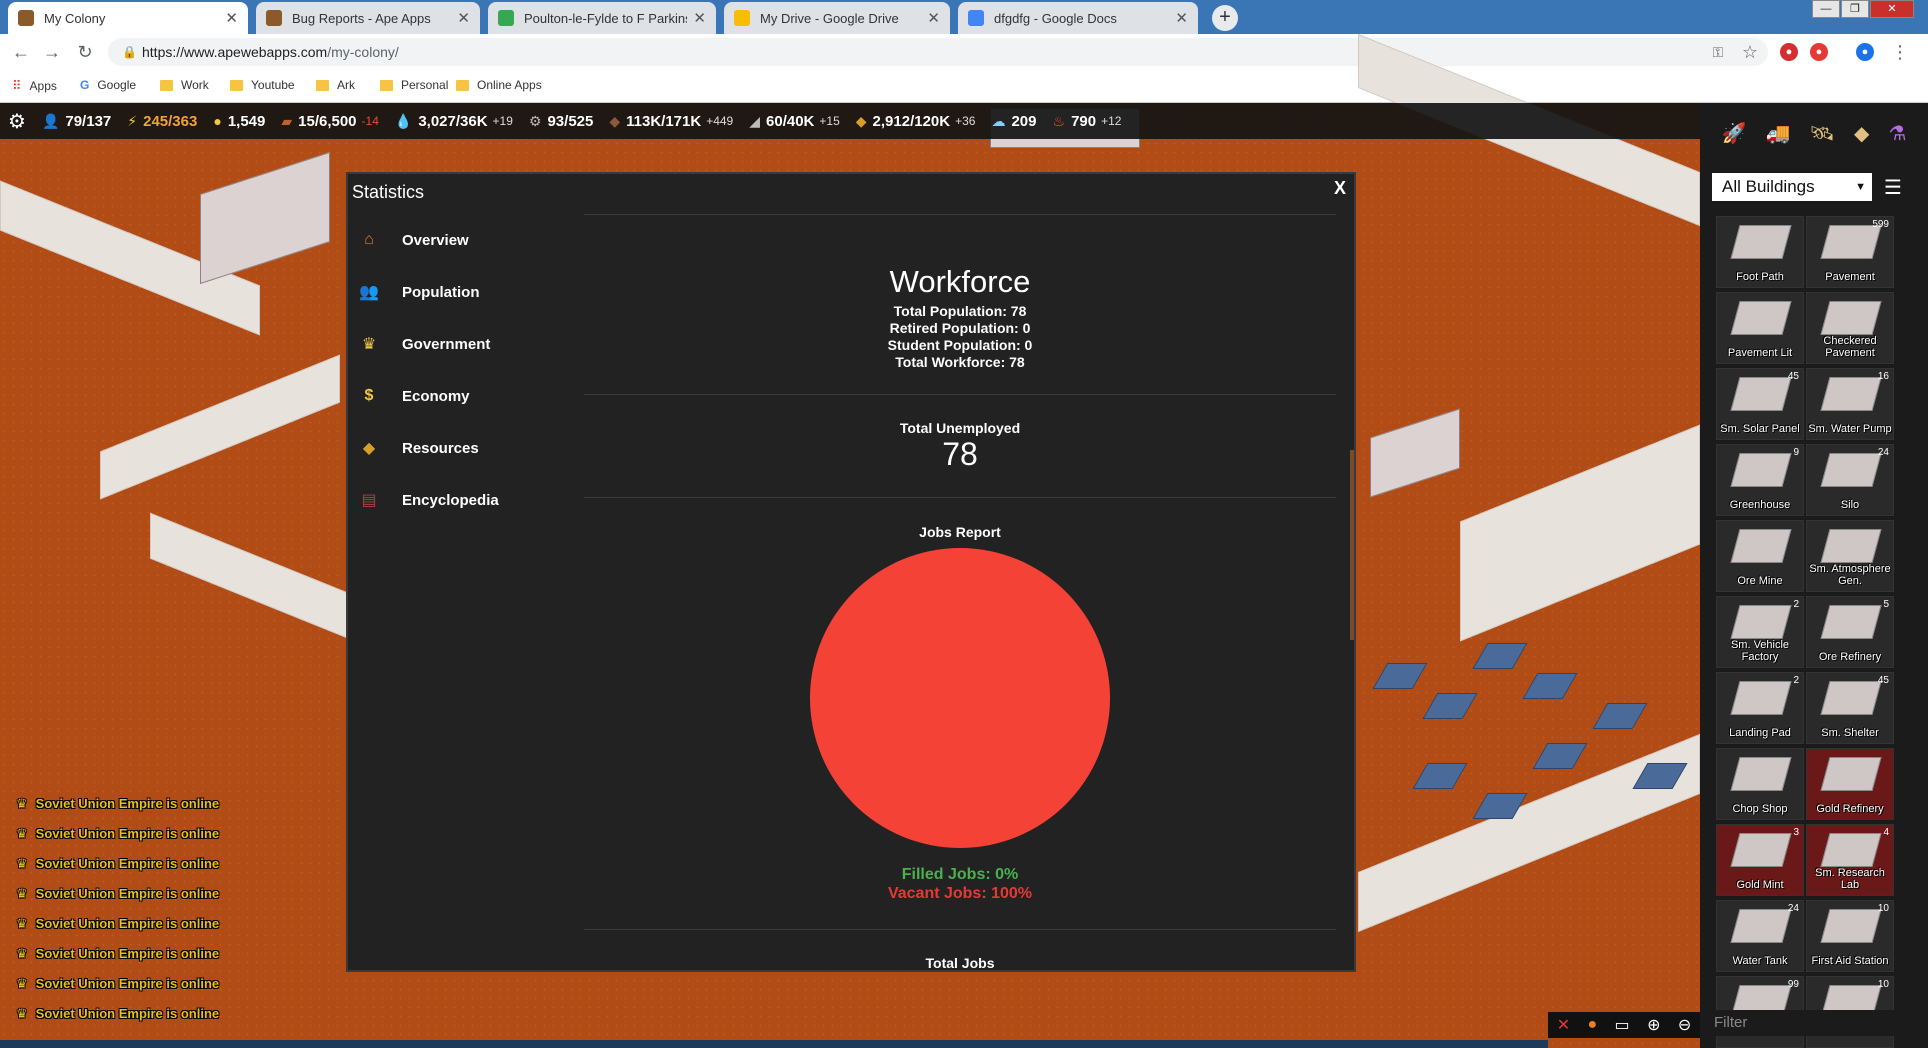  I want to click on divider, so click(960, 929).